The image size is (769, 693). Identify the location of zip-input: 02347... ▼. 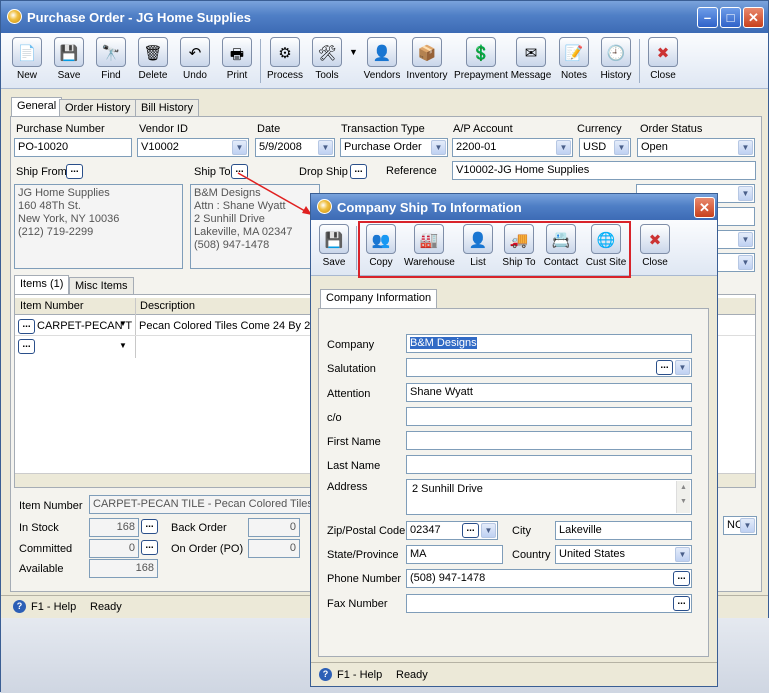
(452, 530).